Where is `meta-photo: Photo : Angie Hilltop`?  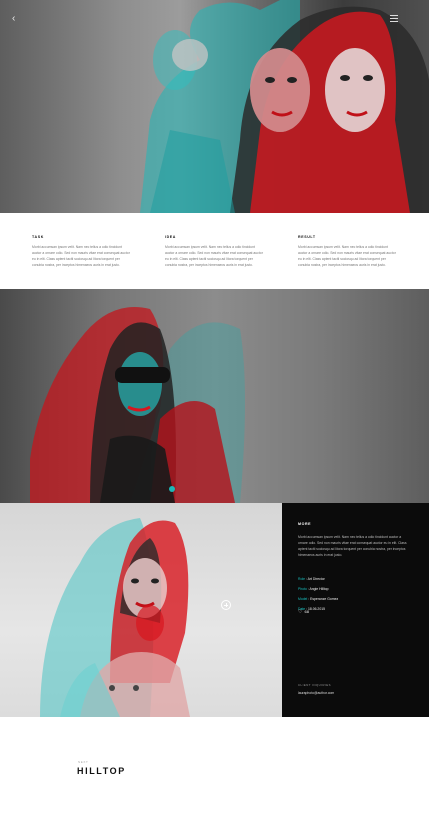 meta-photo: Photo : Angie Hilltop is located at coordinates (354, 589).